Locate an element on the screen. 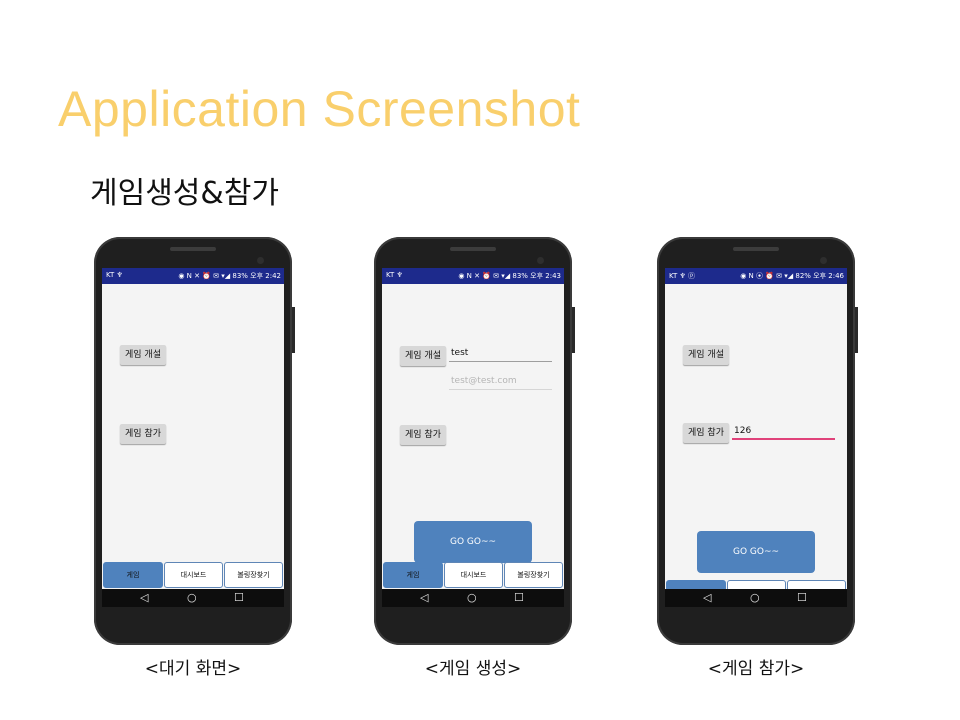  game-code-input: 126 is located at coordinates (783, 433).